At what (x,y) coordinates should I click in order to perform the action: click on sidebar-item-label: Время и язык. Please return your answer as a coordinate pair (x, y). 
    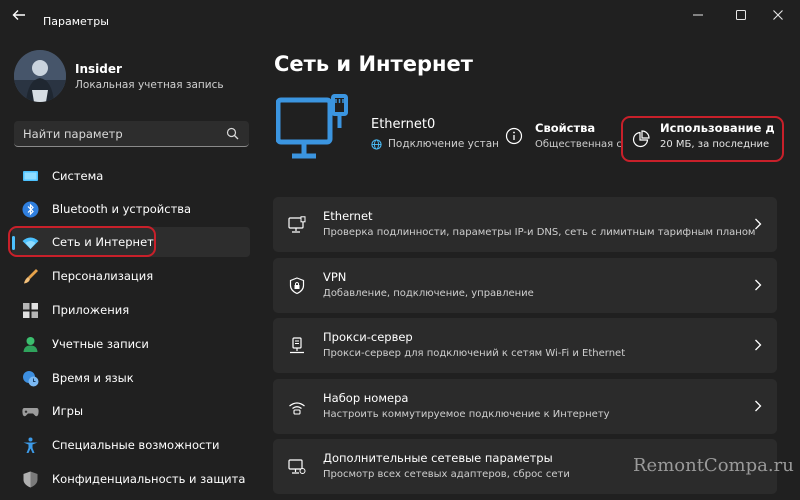
    Looking at the image, I should click on (93, 378).